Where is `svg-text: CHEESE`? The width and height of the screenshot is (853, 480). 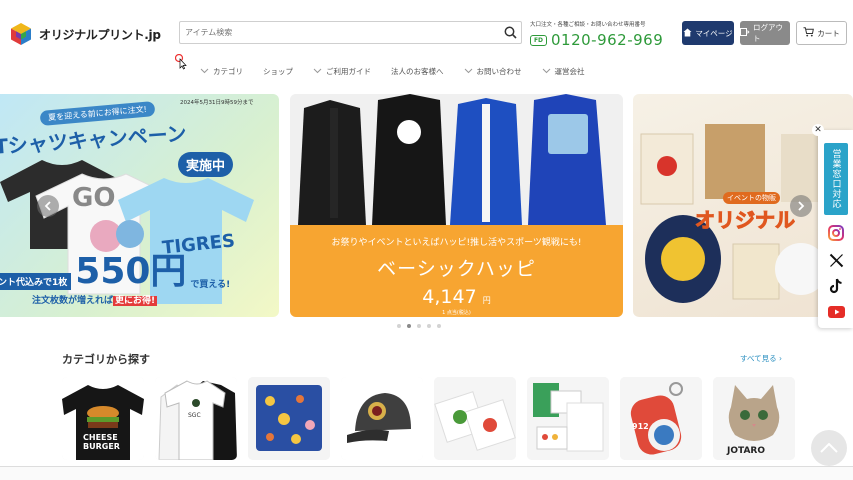 svg-text: CHEESE is located at coordinates (100, 437).